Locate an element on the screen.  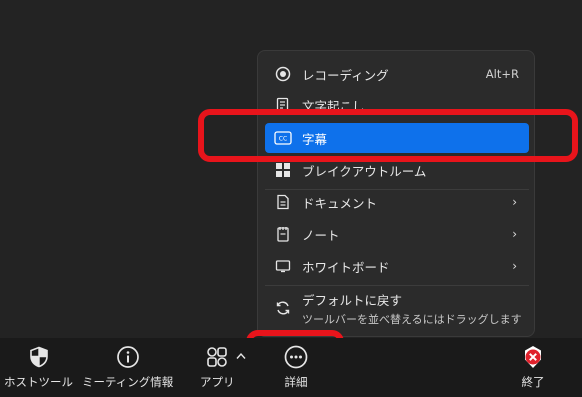
menu-item-docs: ドキュメント › is located at coordinates (397, 202).